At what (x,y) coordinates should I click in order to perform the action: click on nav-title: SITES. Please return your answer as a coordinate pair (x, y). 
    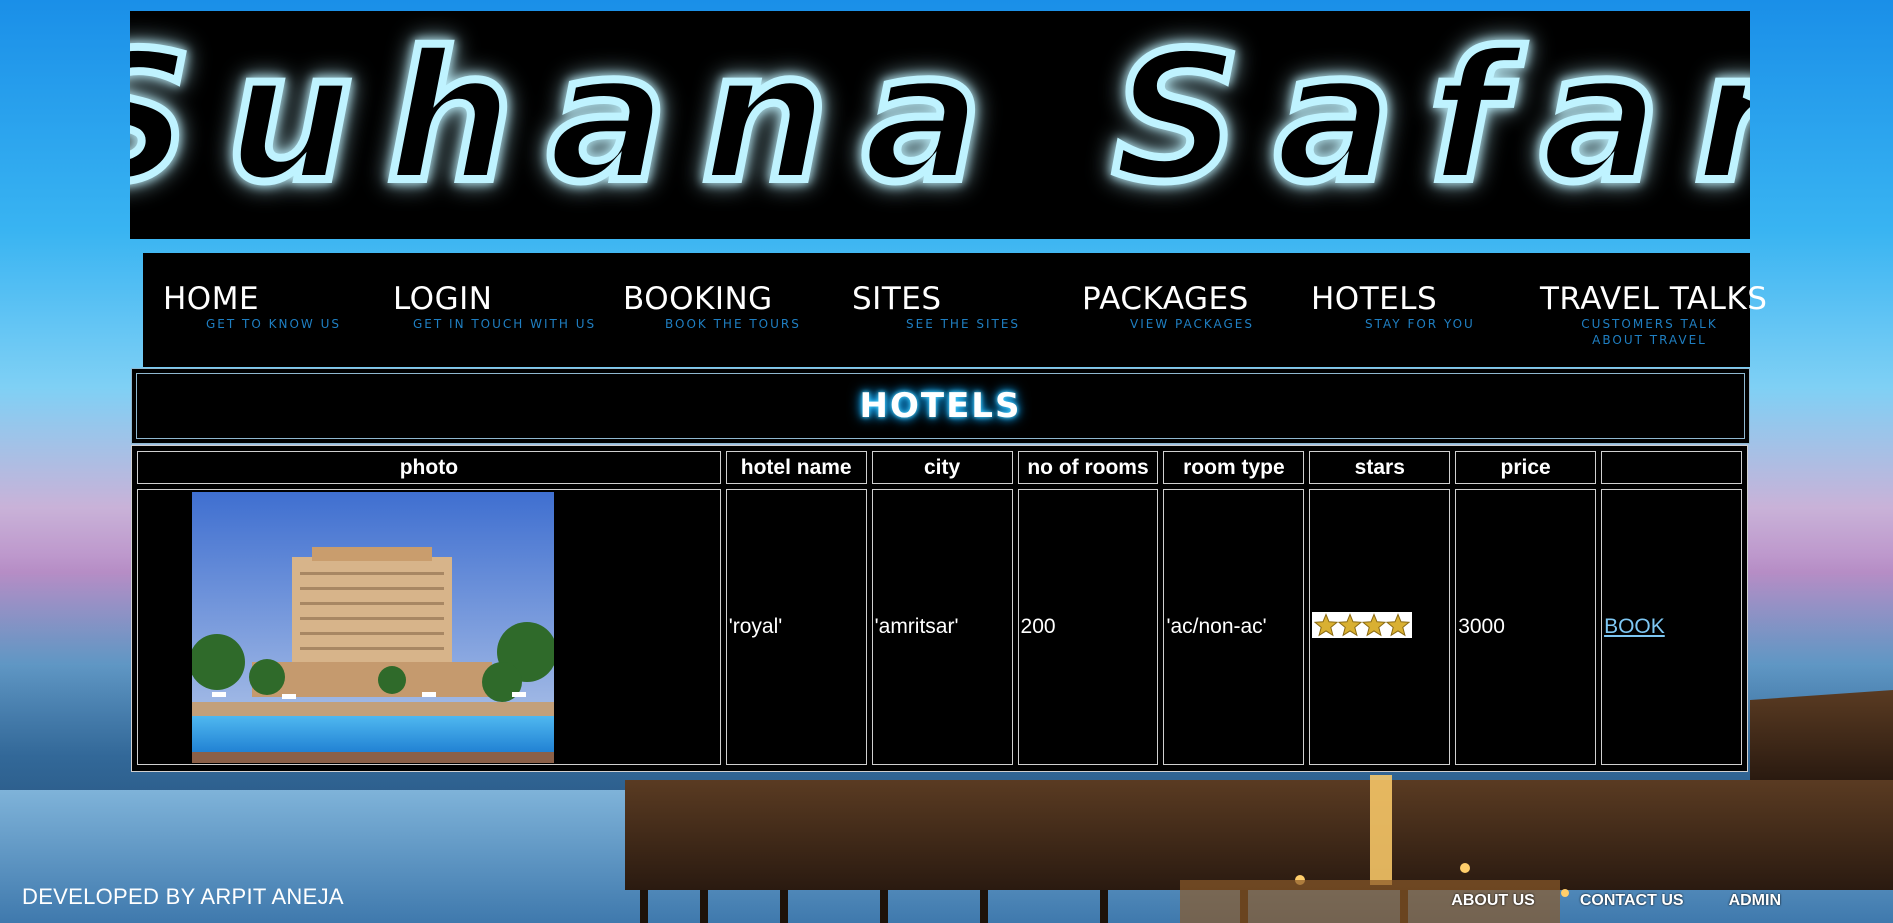
    Looking at the image, I should click on (897, 299).